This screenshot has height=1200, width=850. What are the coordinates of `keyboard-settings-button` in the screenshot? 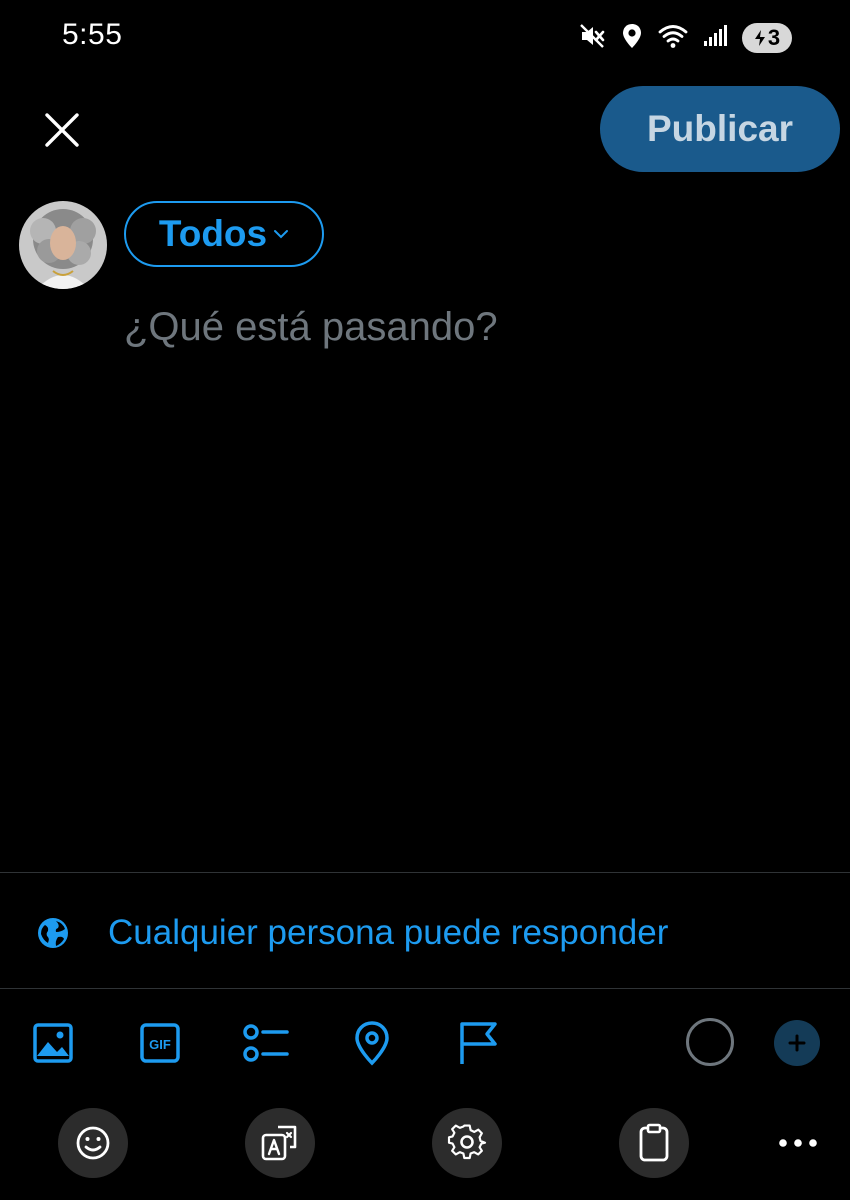 It's located at (467, 1143).